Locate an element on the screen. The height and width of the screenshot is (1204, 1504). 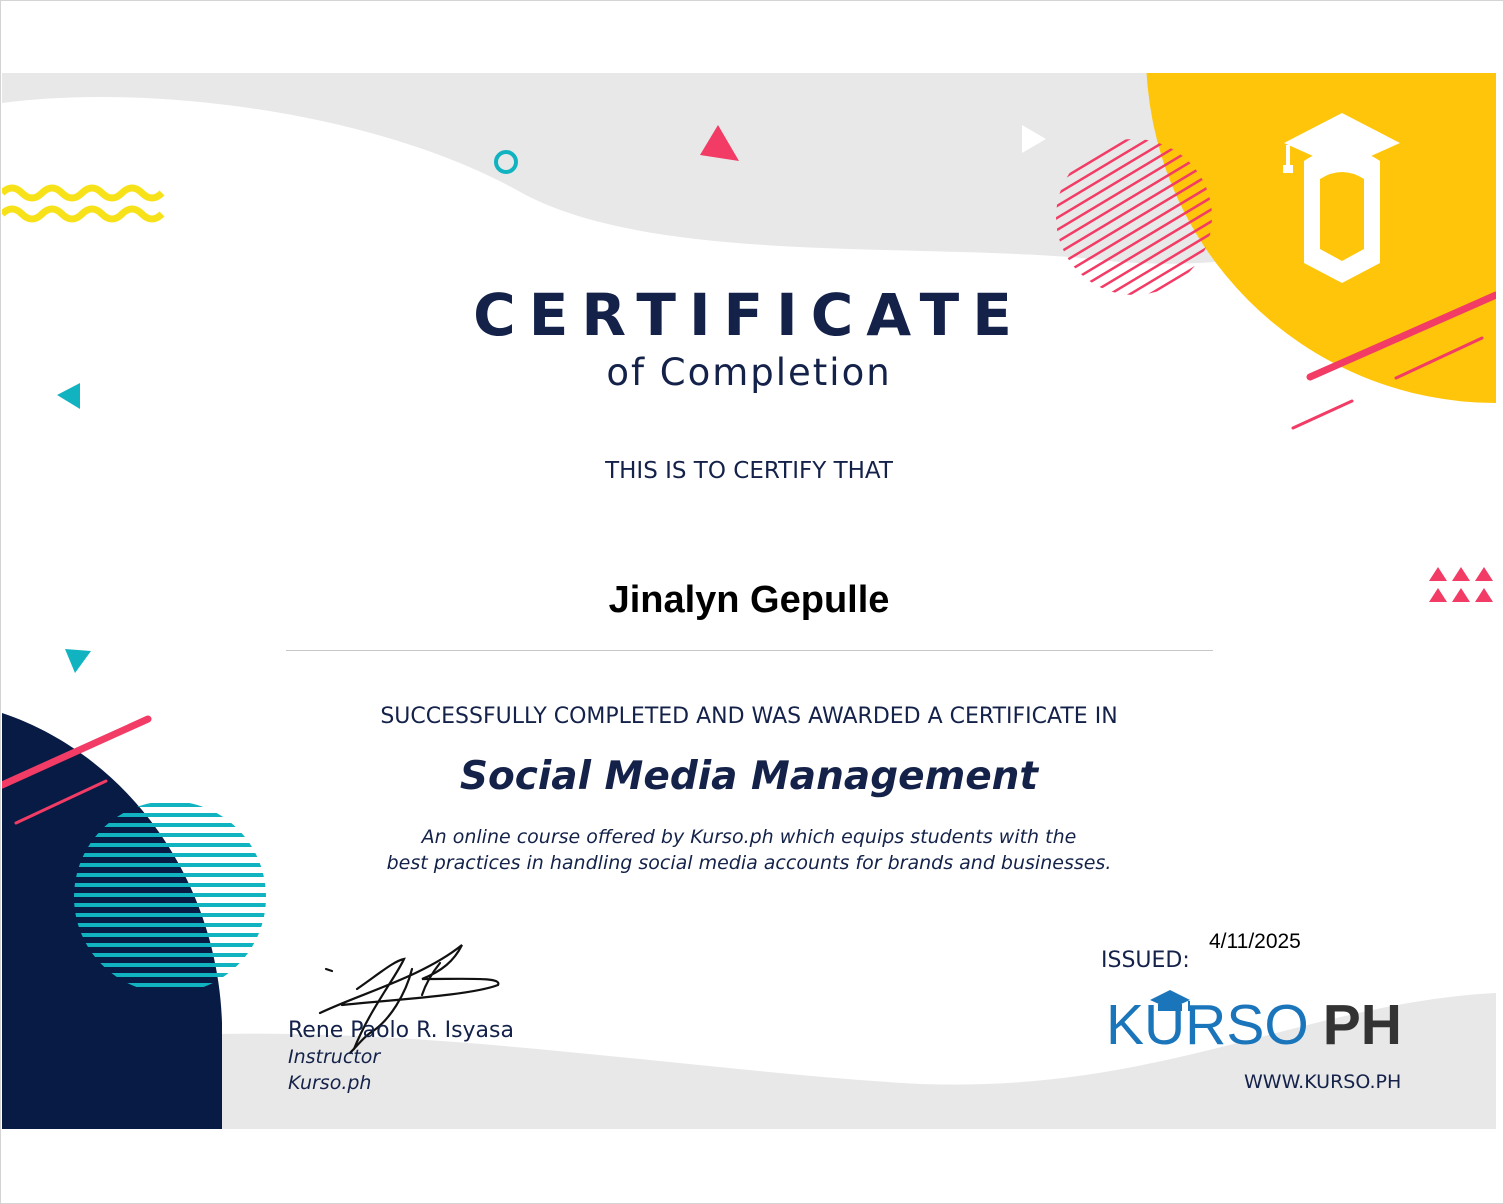
brand-logo: KURSO PH is located at coordinates (1254, 1025).